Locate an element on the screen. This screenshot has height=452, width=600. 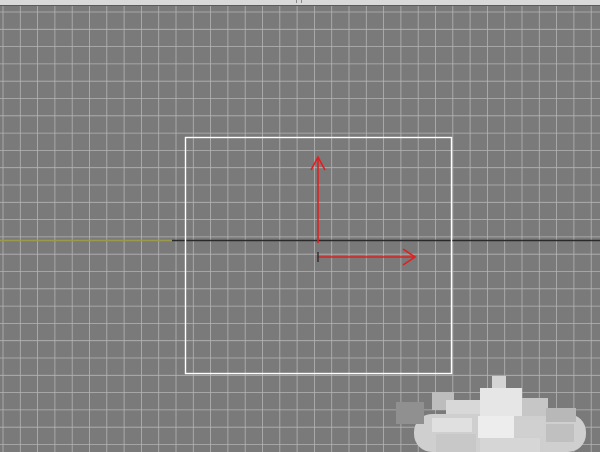
viewport-top-strip is located at coordinates (300, 3).